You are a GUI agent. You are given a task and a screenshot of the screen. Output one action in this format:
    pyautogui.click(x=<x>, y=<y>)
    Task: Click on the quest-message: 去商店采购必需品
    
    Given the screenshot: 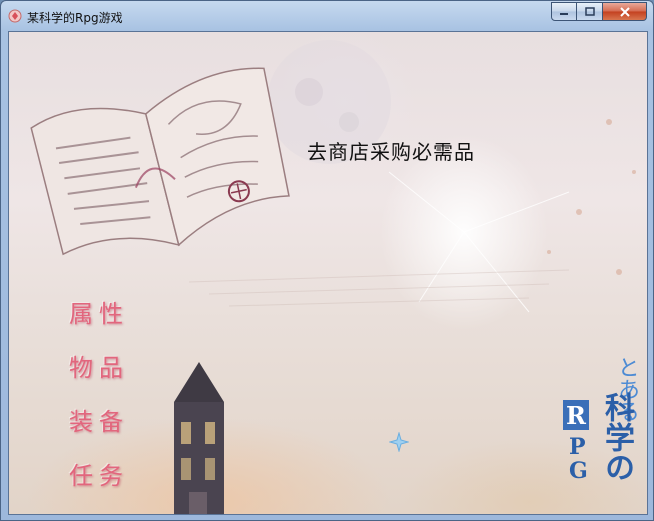 What is the action you would take?
    pyautogui.click(x=391, y=152)
    